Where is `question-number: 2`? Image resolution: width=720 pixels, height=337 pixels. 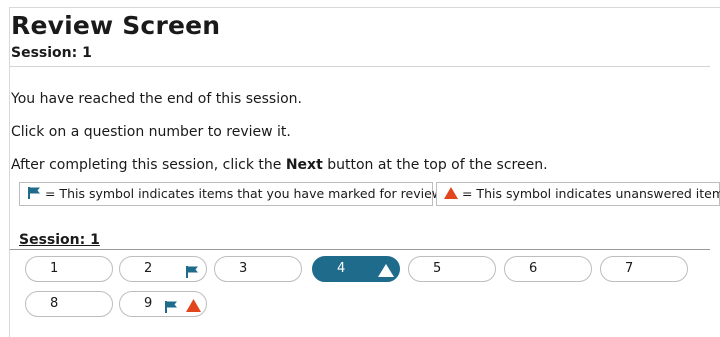
question-number: 2 is located at coordinates (148, 268).